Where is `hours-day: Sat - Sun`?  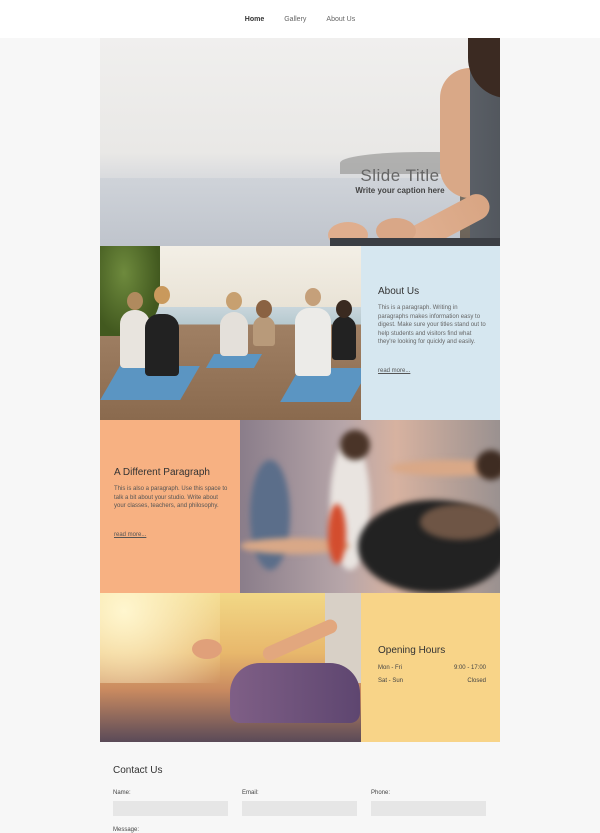 hours-day: Sat - Sun is located at coordinates (391, 681).